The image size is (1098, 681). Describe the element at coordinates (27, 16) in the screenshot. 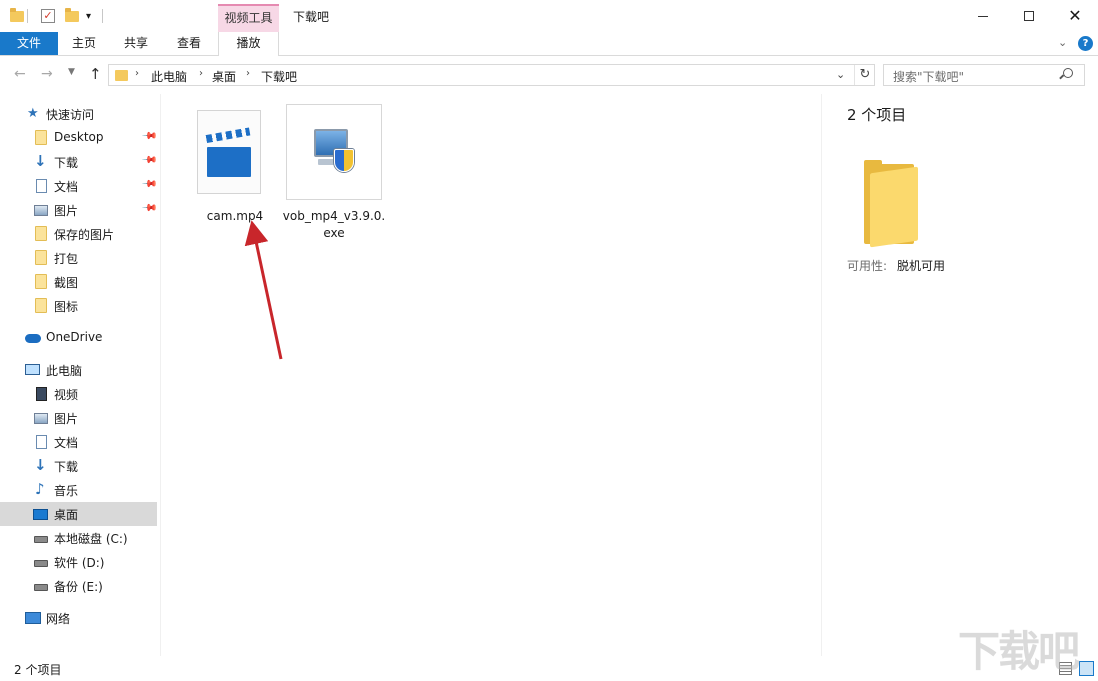

I see `quick-access-separator` at that location.